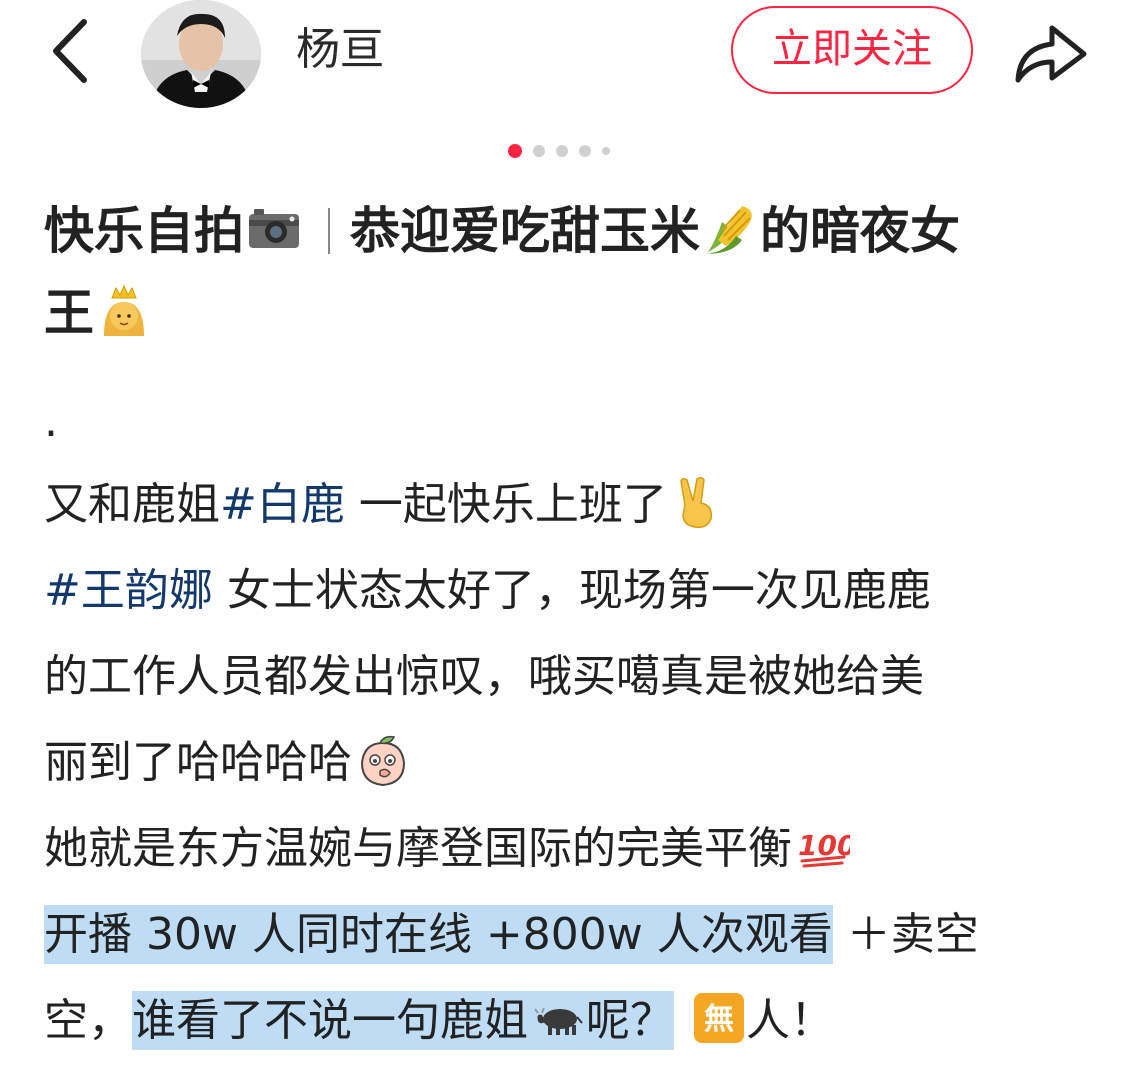  I want to click on body-text: 空，, so click(88, 1020).